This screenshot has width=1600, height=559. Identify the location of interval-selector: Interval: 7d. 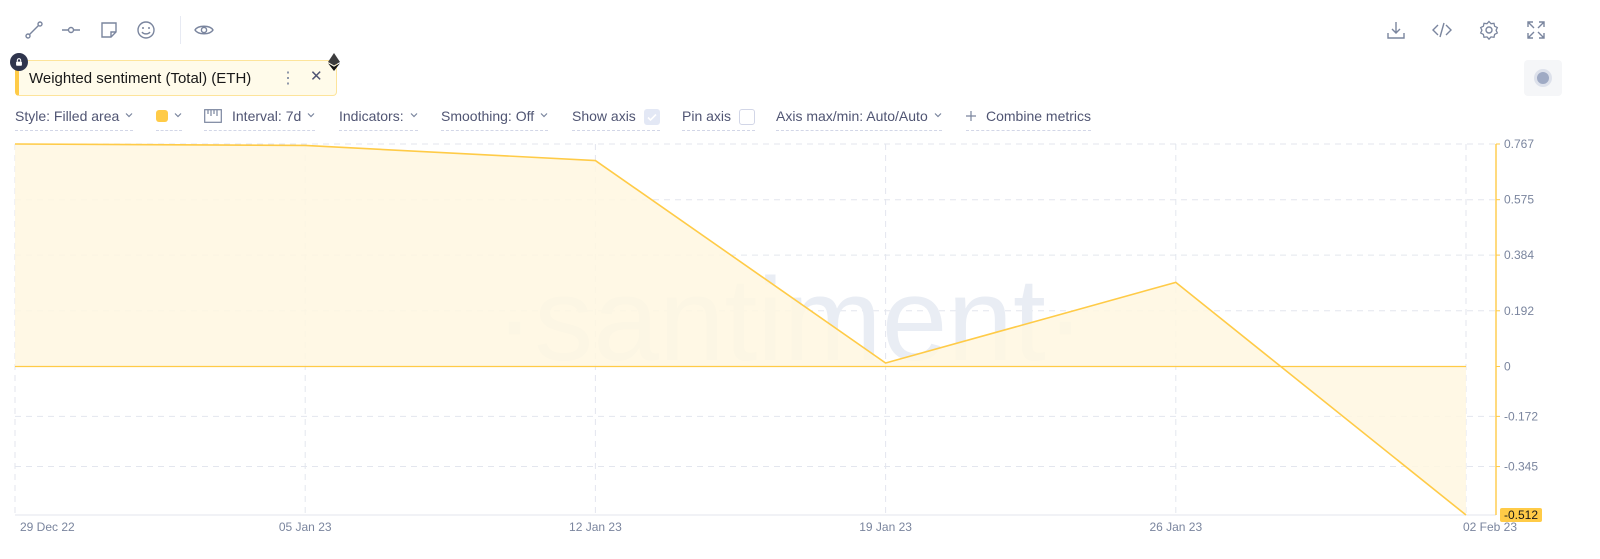
(260, 119).